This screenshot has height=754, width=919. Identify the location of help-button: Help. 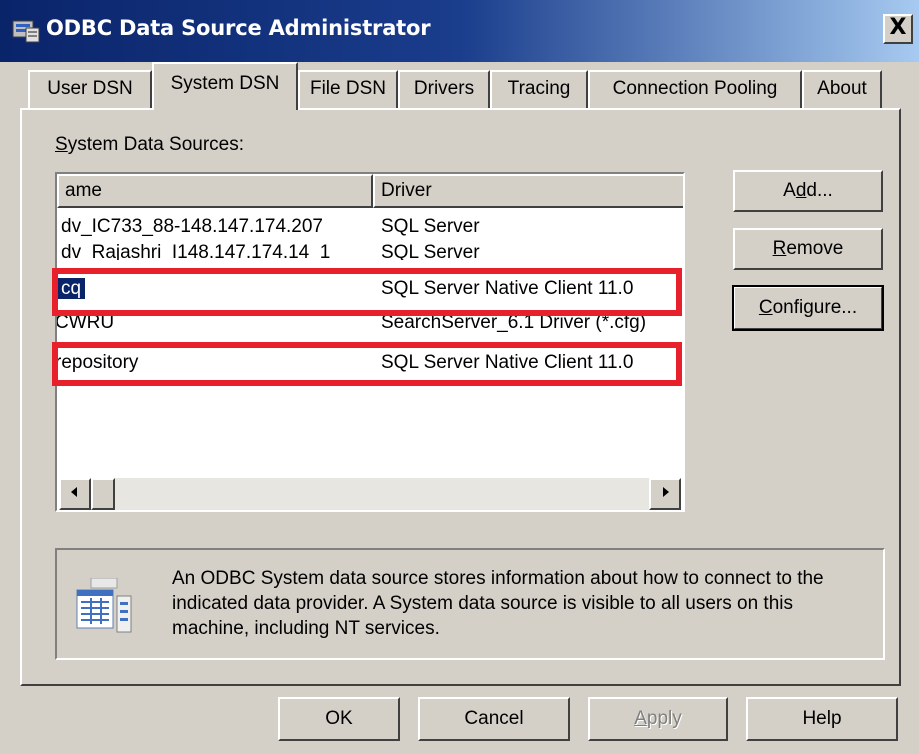
(822, 719).